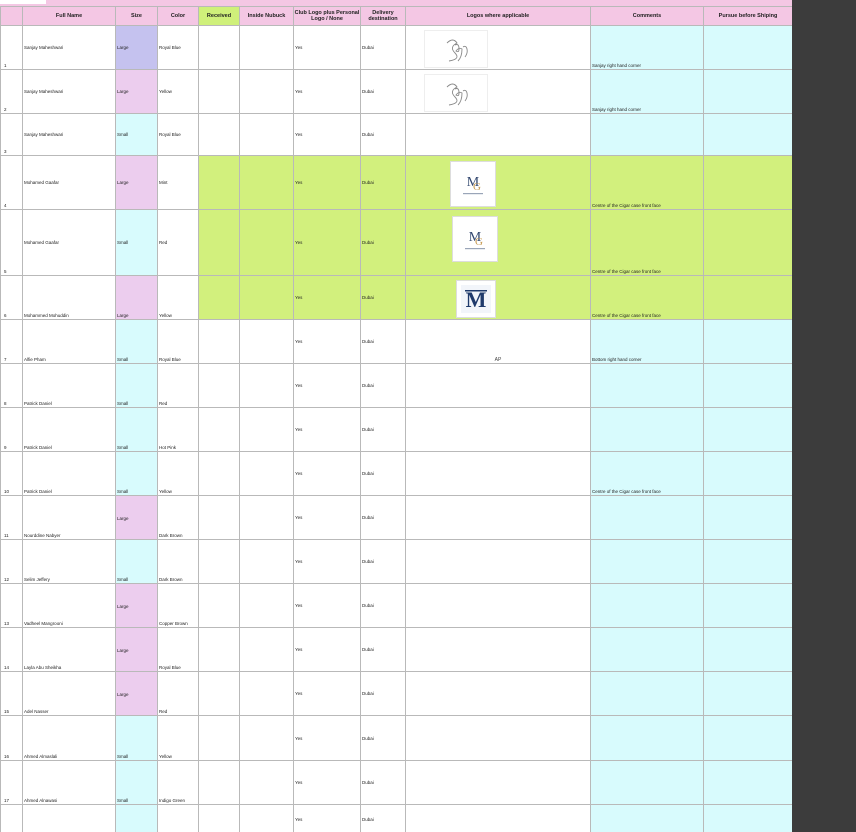 The width and height of the screenshot is (856, 832). Describe the element at coordinates (11, 517) in the screenshot. I see `row-number-cell: 11` at that location.